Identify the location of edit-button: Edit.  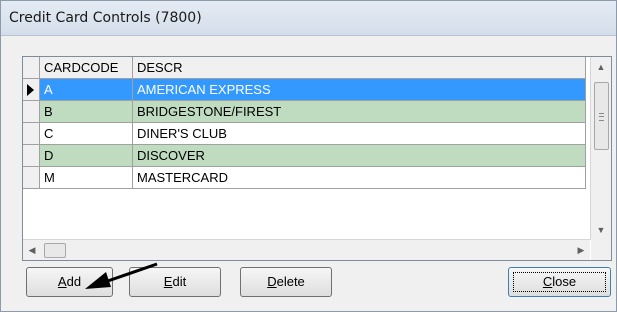
(175, 282).